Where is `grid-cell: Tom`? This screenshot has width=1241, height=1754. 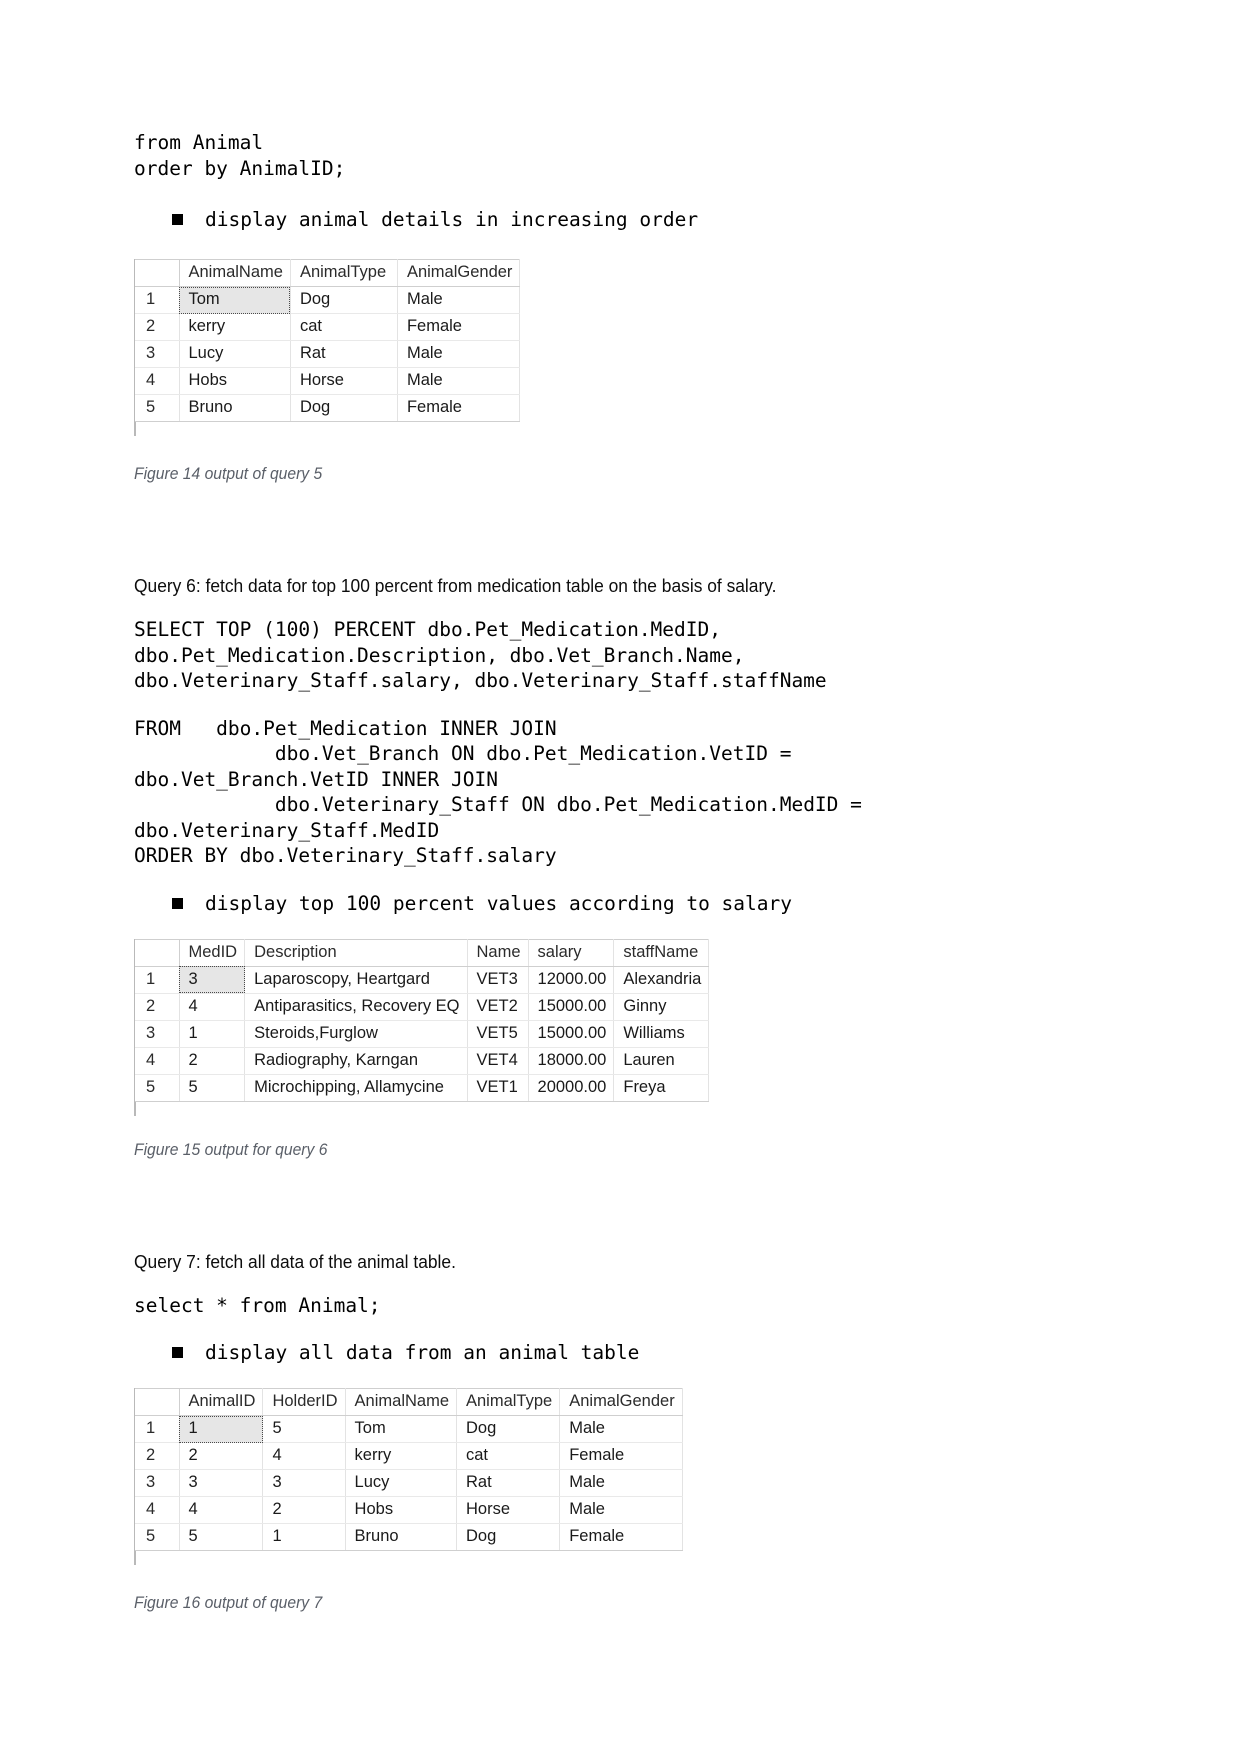
grid-cell: Tom is located at coordinates (401, 1429).